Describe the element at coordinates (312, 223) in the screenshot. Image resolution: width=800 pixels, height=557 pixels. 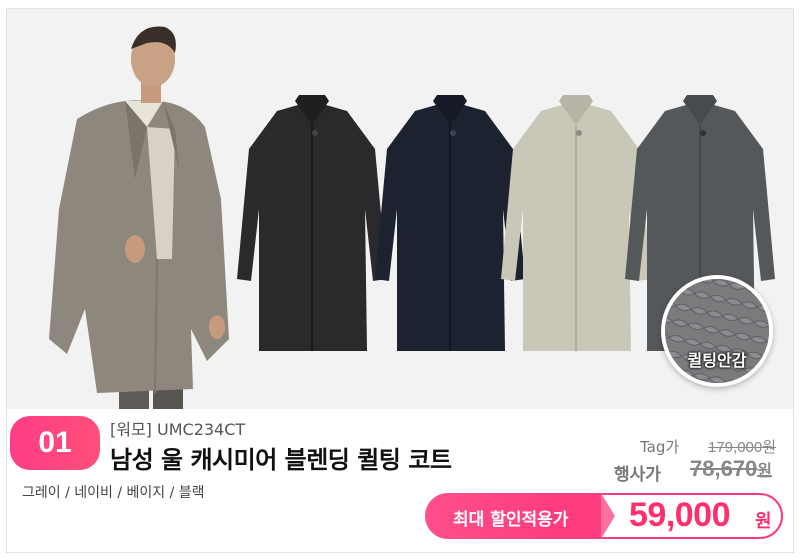
I see `coat-black-image` at that location.